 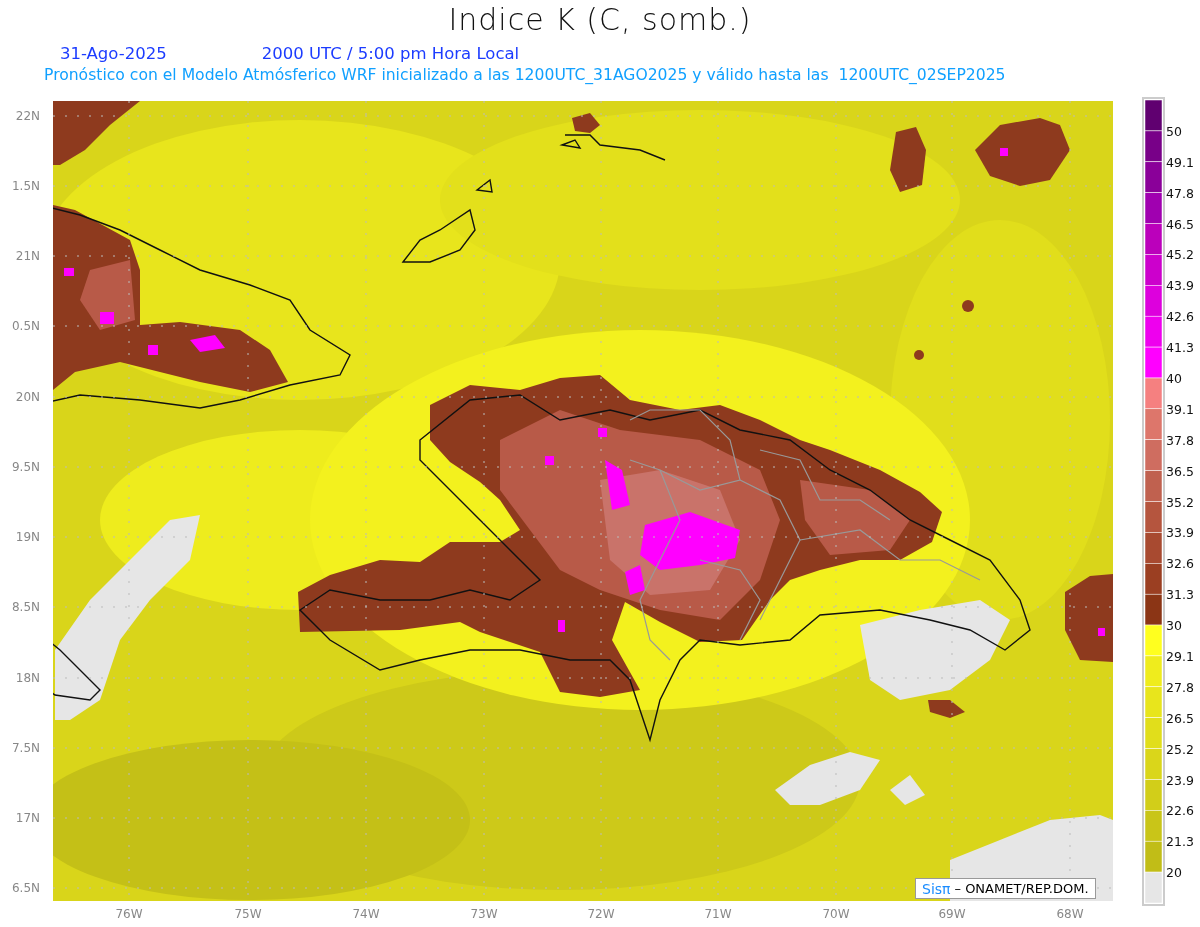 What do you see at coordinates (1180, 409) in the screenshot?
I see `legend-label: 39.1` at bounding box center [1180, 409].